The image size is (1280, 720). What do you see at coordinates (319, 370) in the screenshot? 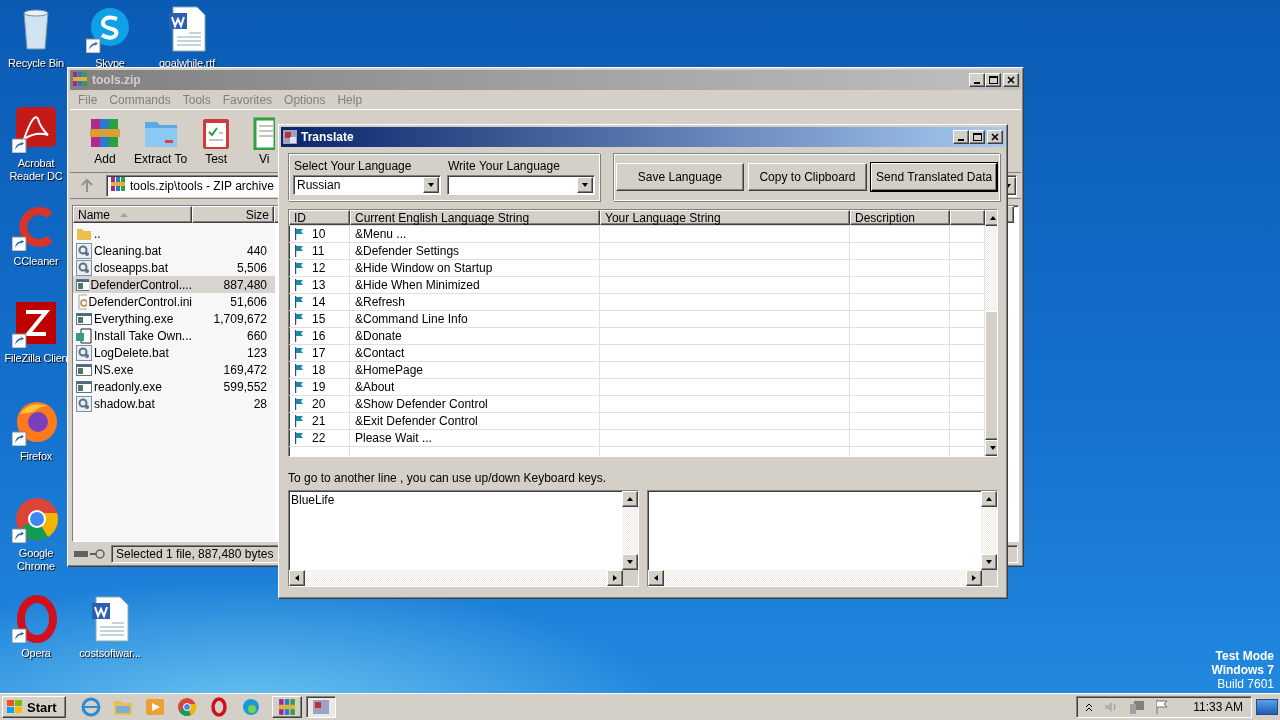
I see `row-id: 18` at bounding box center [319, 370].